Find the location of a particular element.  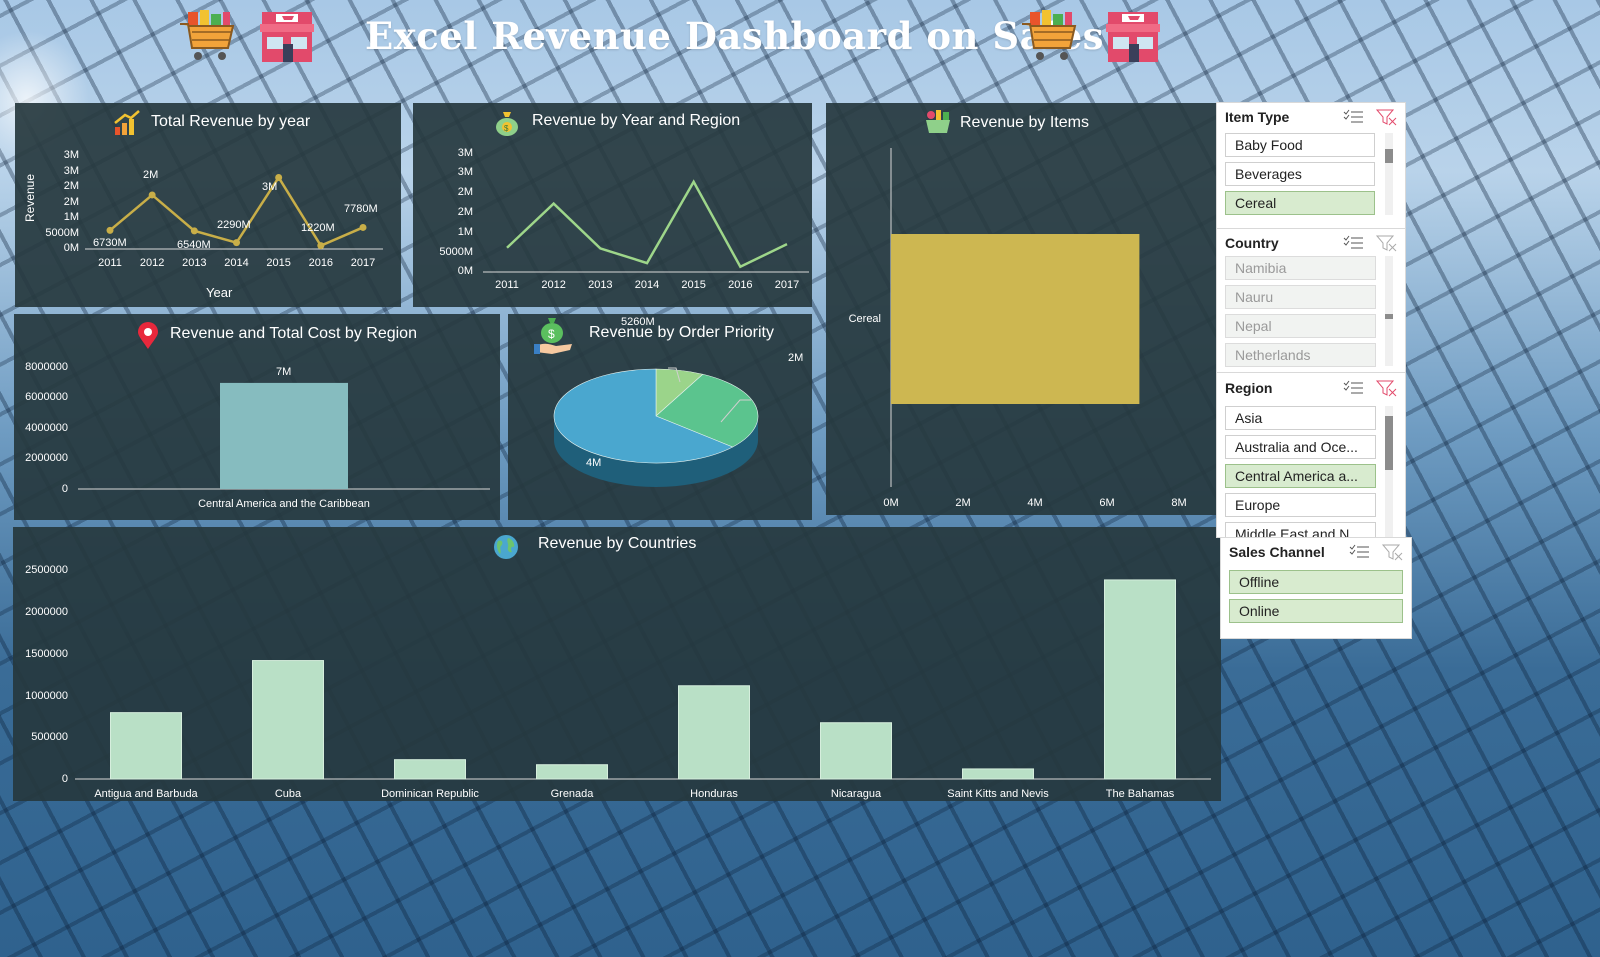

x-tick-label: 2013 is located at coordinates (194, 263).